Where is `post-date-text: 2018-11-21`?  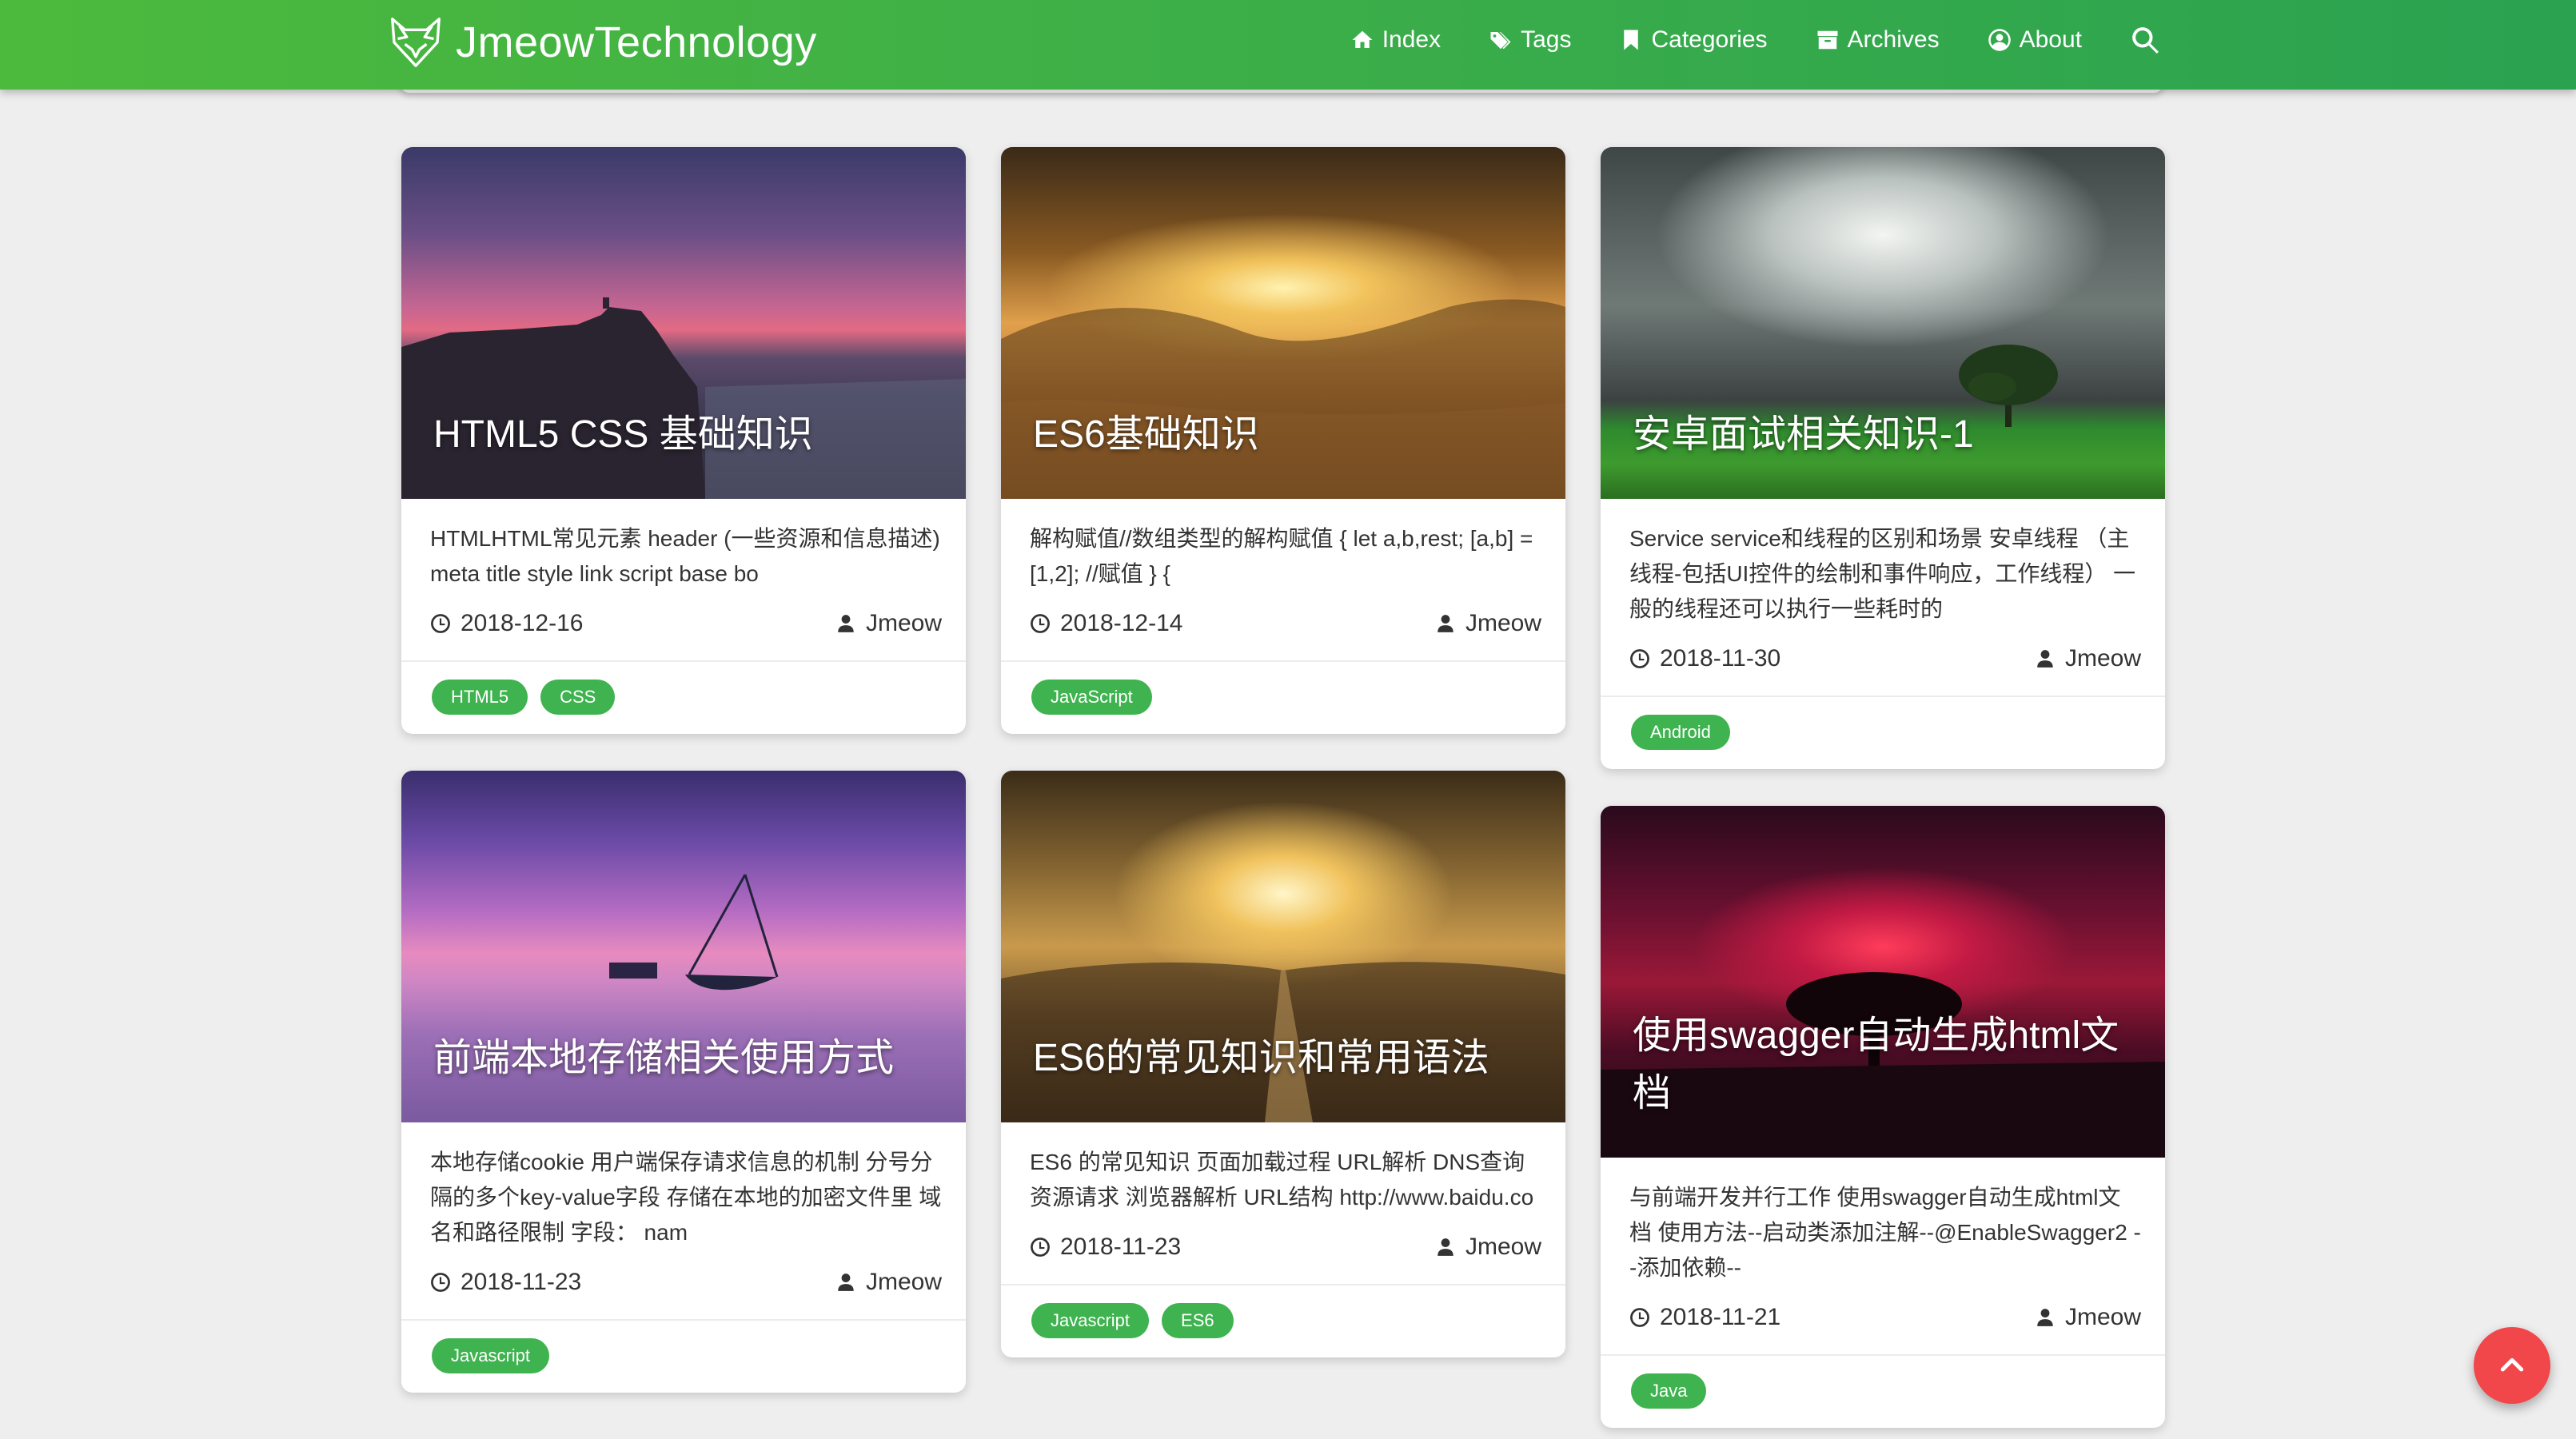
post-date-text: 2018-11-21 is located at coordinates (1720, 1317).